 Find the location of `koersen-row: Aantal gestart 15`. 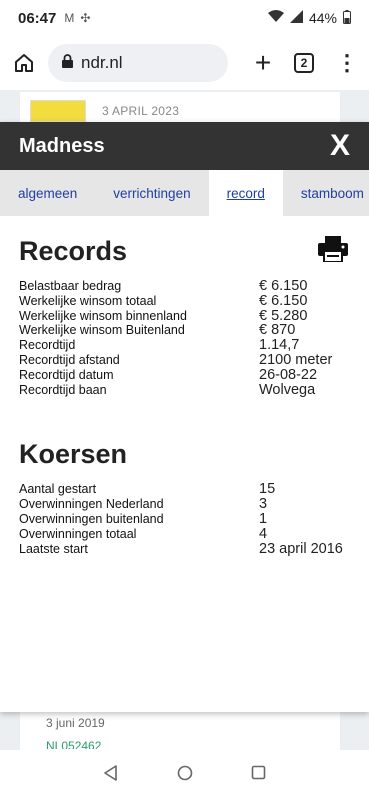

koersen-row: Aantal gestart 15 is located at coordinates (184, 489).